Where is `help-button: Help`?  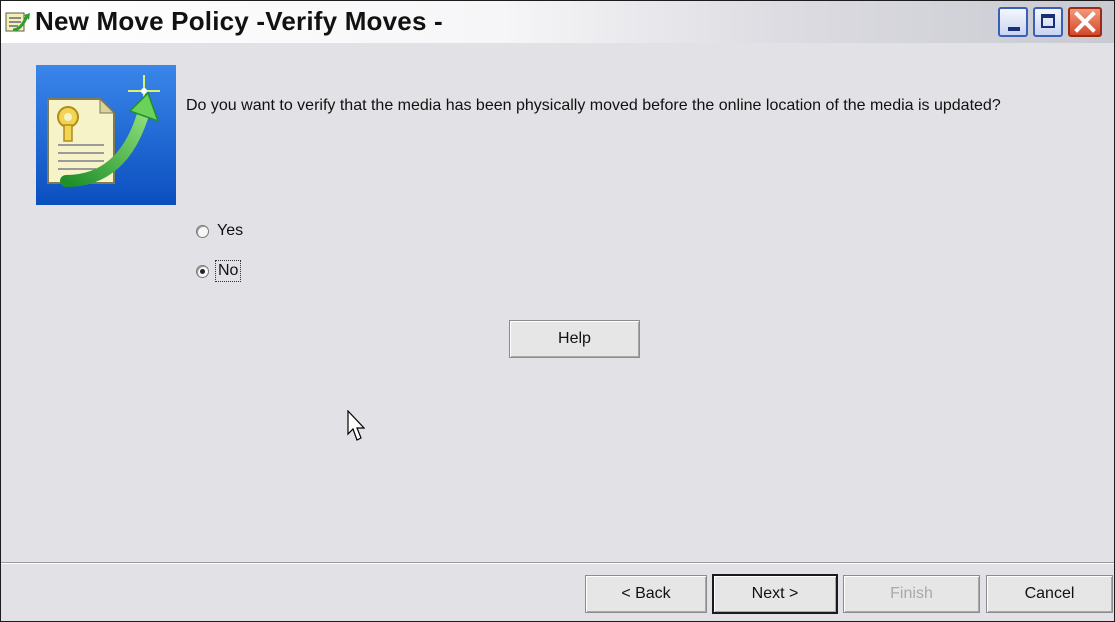 help-button: Help is located at coordinates (574, 339).